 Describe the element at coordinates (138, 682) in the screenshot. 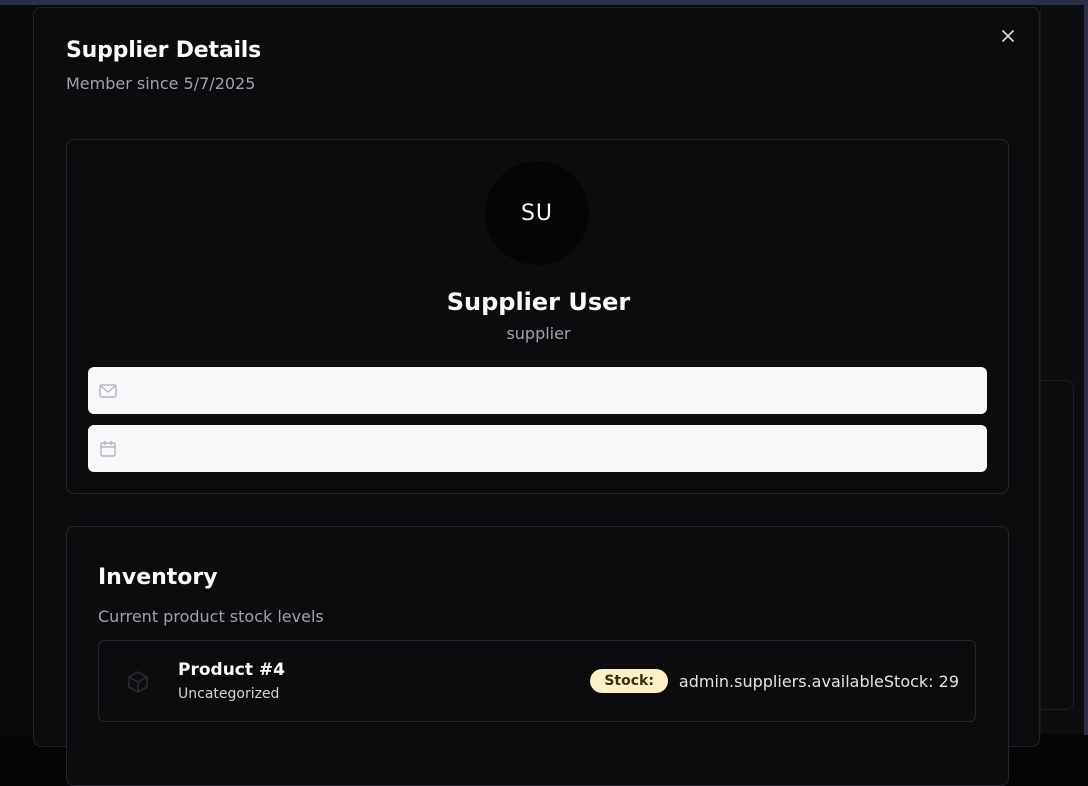

I see `package-icon` at that location.